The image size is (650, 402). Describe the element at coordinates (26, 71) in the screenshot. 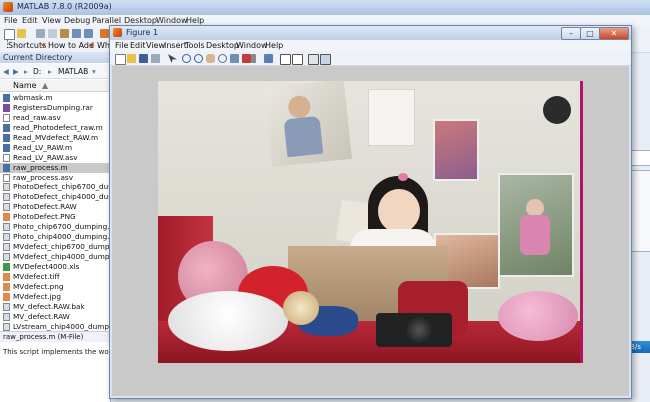

I see `path-dropdown-icon: ▸` at that location.